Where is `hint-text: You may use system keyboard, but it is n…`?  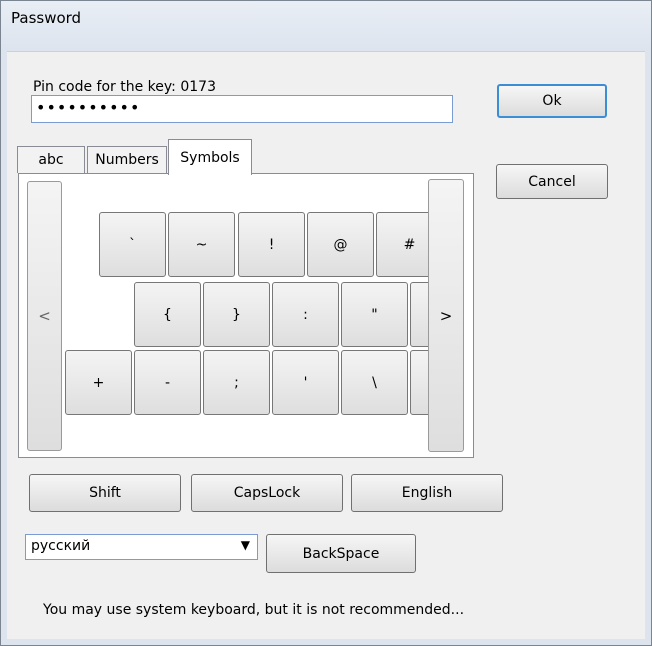
hint-text: You may use system keyboard, but it is n… is located at coordinates (254, 610).